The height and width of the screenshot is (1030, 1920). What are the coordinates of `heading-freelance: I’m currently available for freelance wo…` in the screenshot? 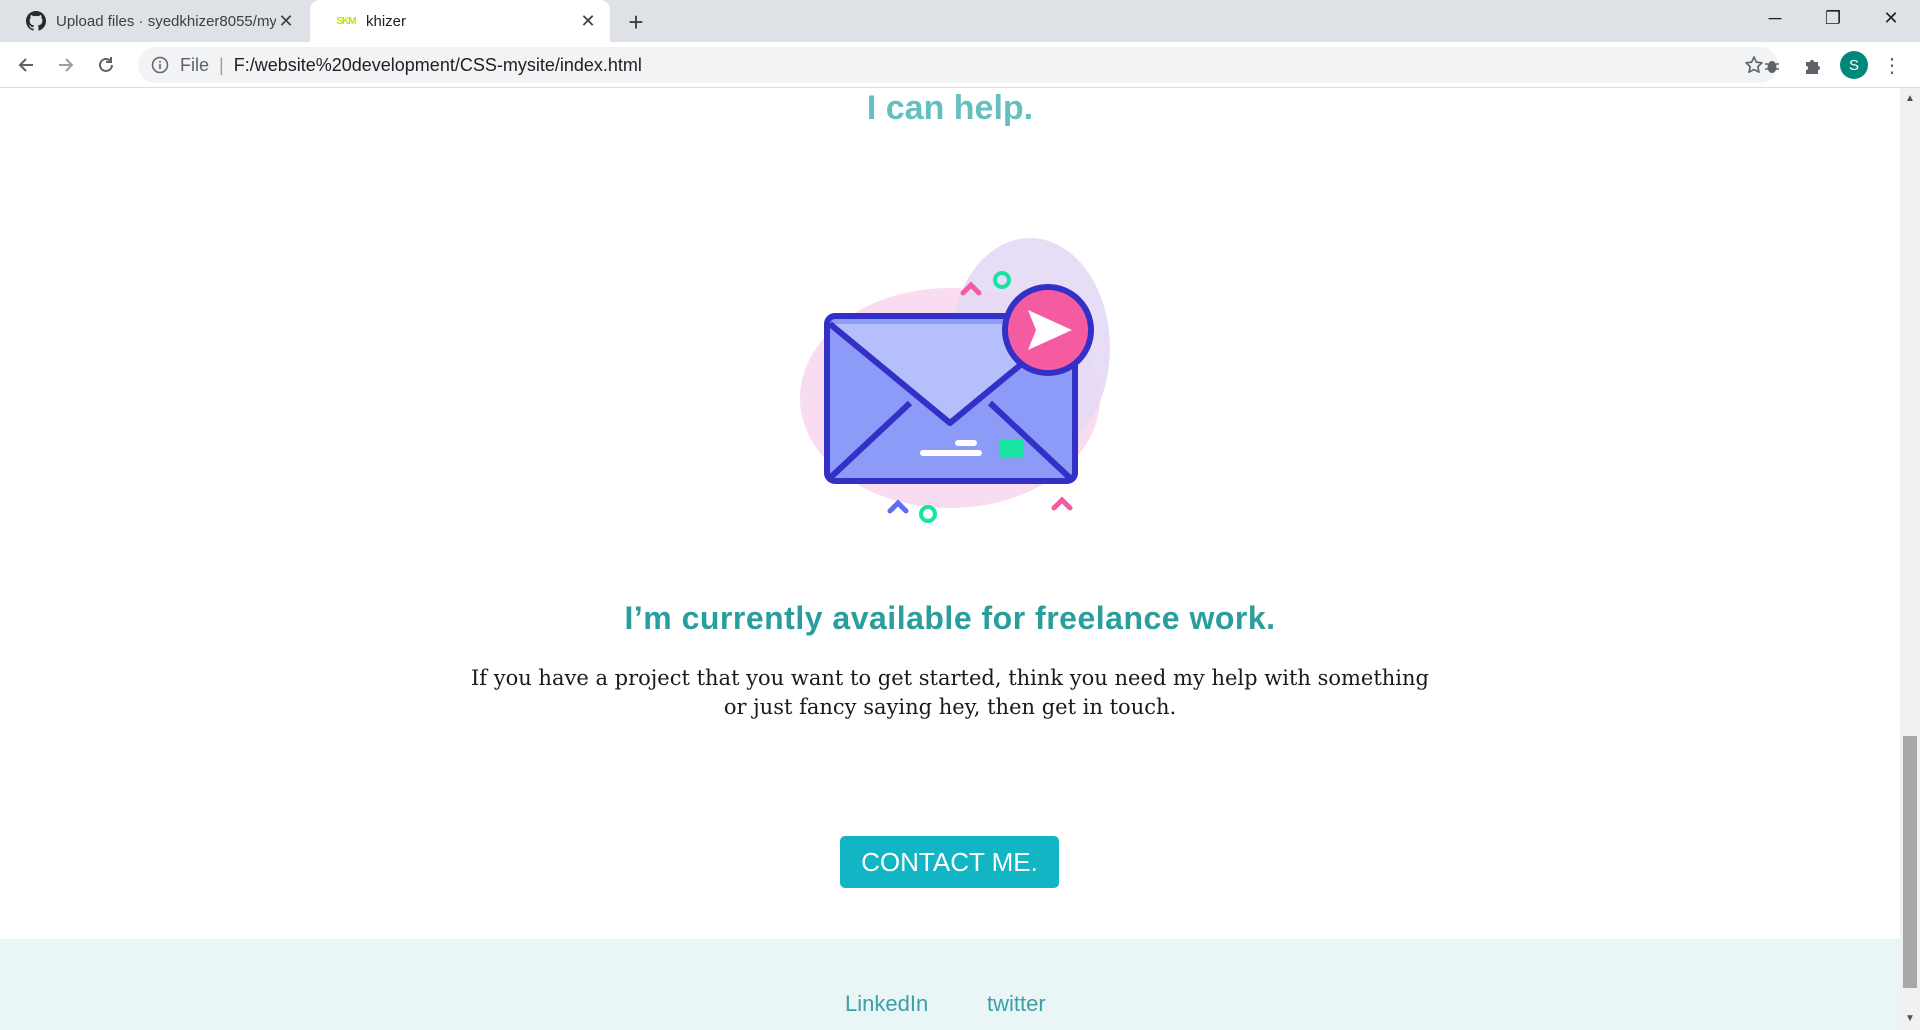 It's located at (950, 618).